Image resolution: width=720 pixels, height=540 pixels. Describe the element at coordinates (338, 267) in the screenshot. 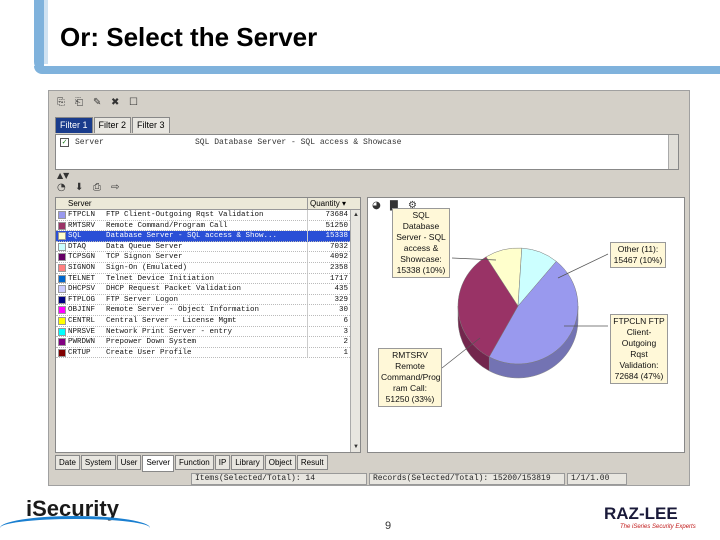

I see `row-quantity: 2358` at that location.